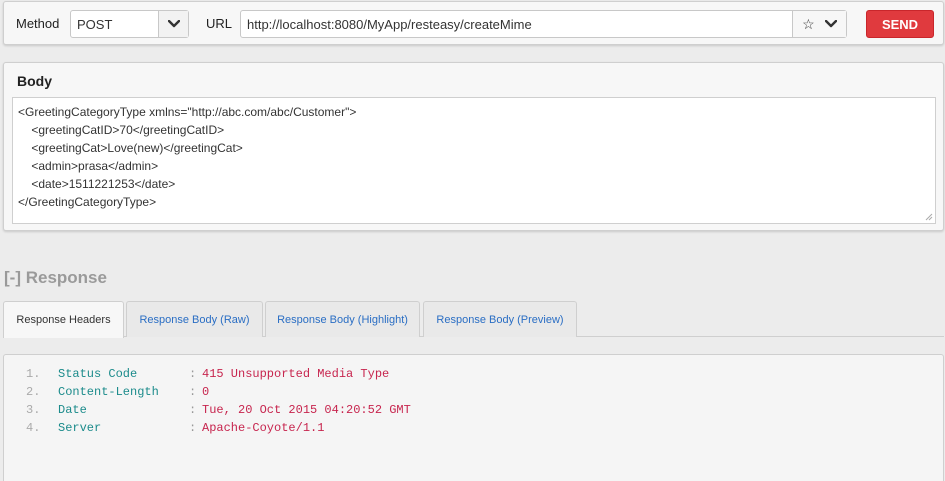 The height and width of the screenshot is (481, 945). What do you see at coordinates (33, 392) in the screenshot?
I see `line-number: 2.` at bounding box center [33, 392].